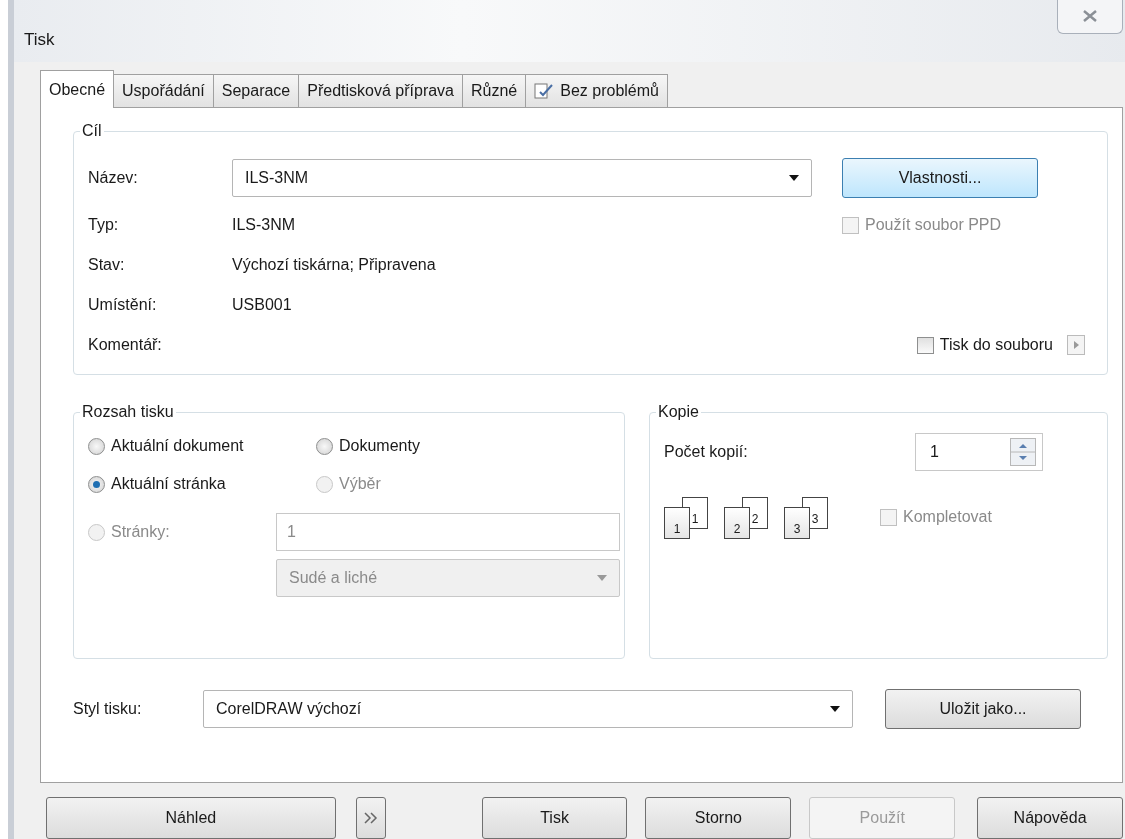 This screenshot has height=839, width=1125. What do you see at coordinates (797, 523) in the screenshot?
I see `page-sheet: 3` at bounding box center [797, 523].